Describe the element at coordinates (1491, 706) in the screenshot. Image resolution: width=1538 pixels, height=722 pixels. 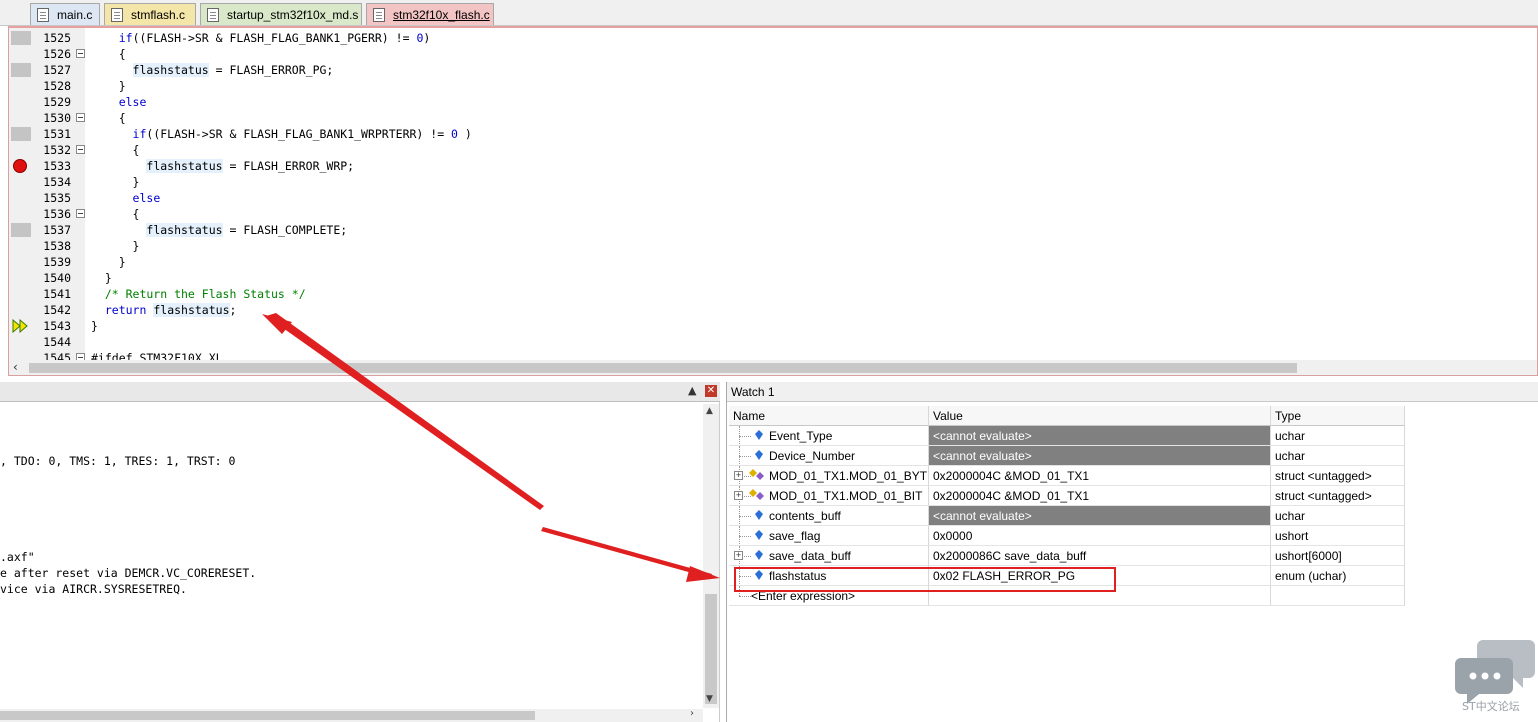
I see `watermark-text: ST中文论坛` at that location.